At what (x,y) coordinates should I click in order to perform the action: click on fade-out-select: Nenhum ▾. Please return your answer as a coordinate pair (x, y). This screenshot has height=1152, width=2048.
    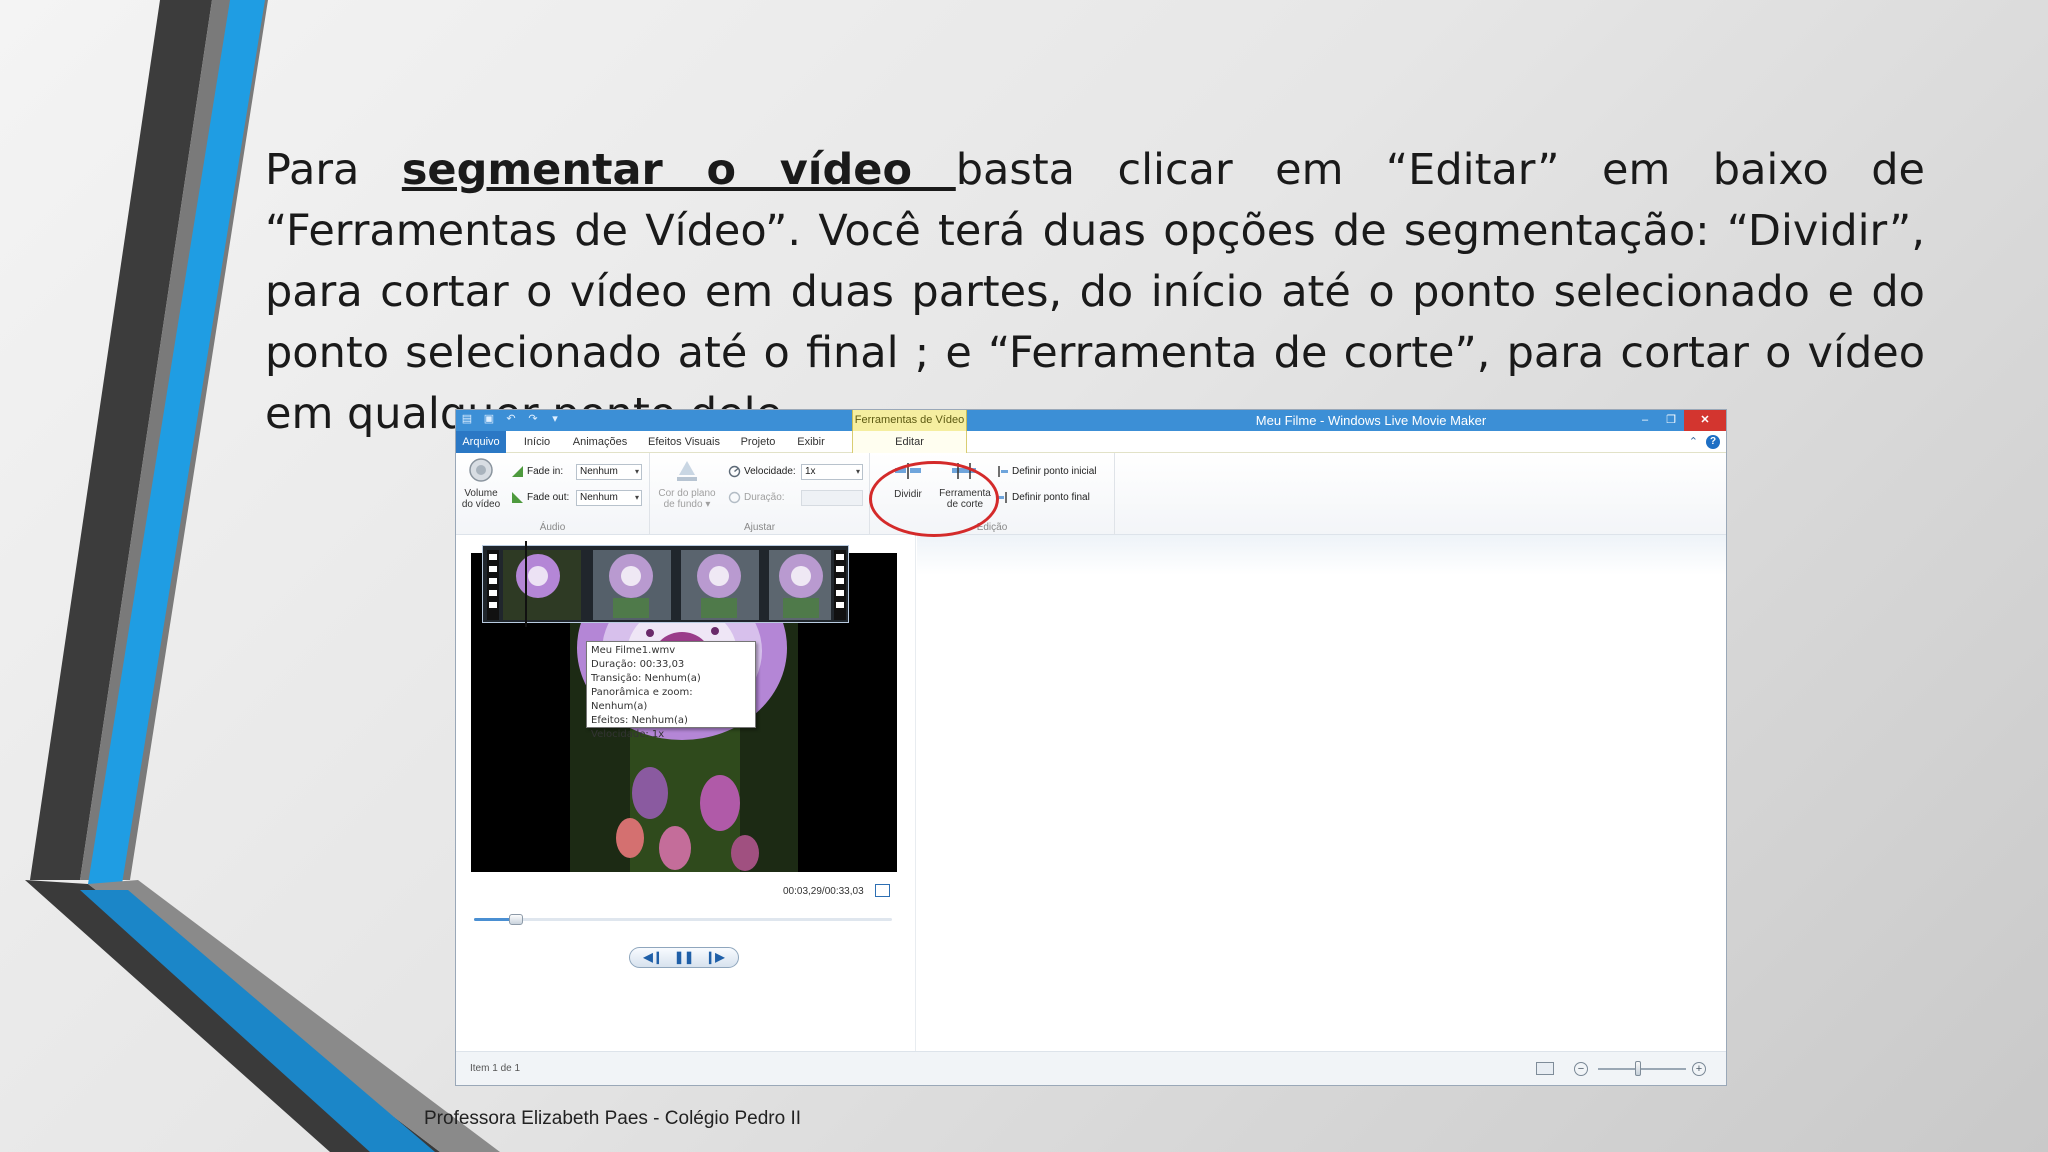
    Looking at the image, I should click on (609, 498).